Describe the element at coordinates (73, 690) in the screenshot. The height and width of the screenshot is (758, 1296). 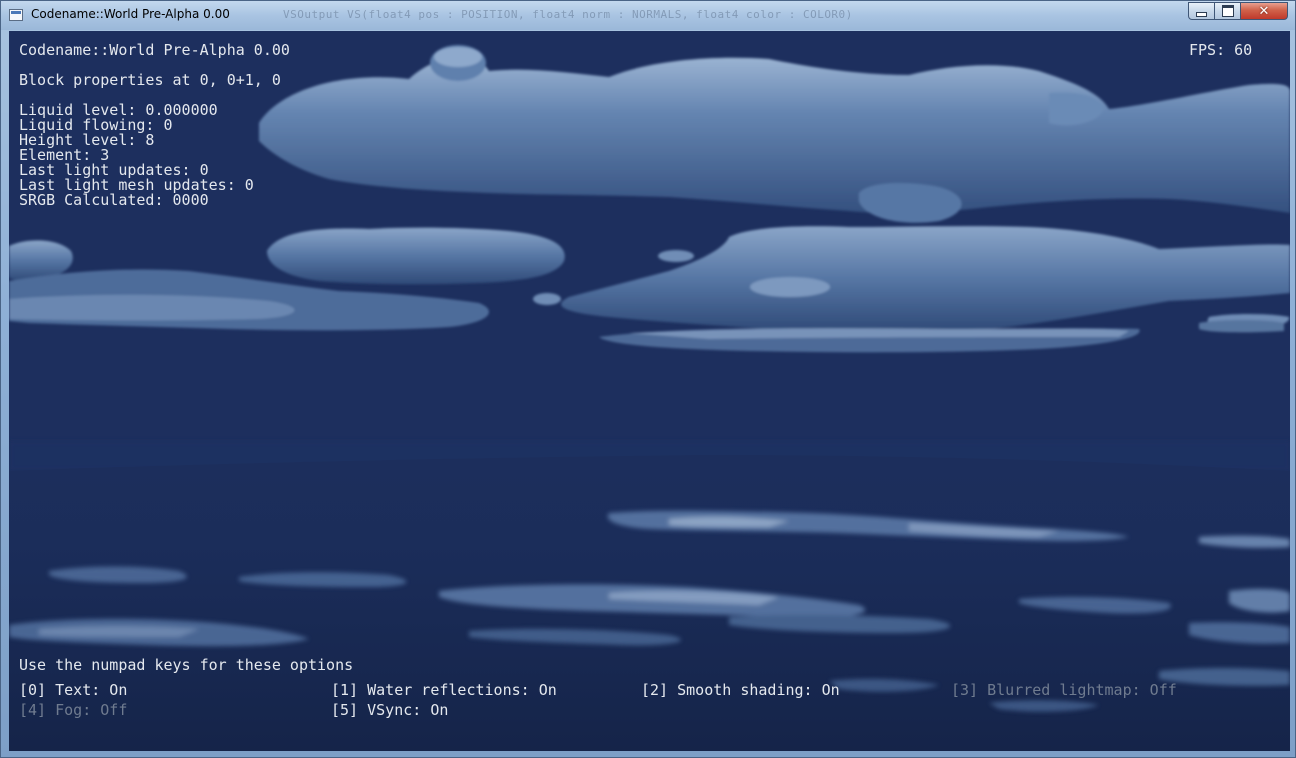
I see `option-text-toggle: [0] Text: On` at that location.